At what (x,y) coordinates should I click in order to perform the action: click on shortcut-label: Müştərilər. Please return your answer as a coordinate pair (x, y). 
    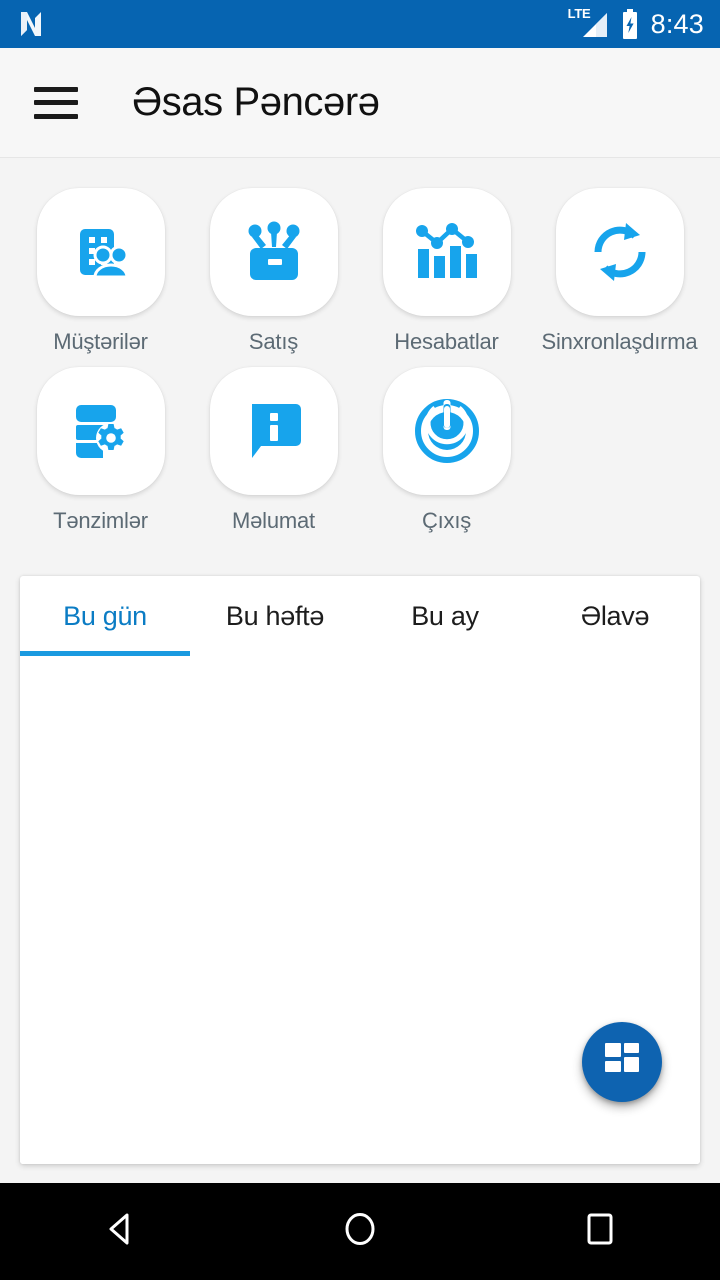
    Looking at the image, I should click on (100, 341).